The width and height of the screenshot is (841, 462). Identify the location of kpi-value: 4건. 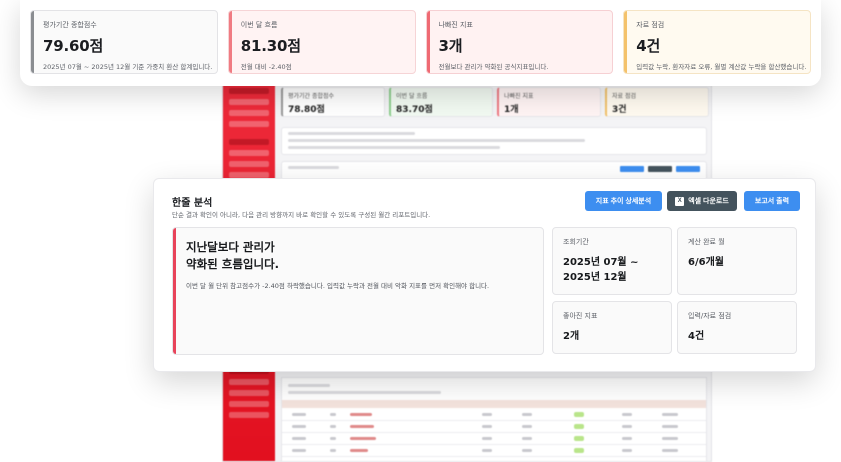
(648, 46).